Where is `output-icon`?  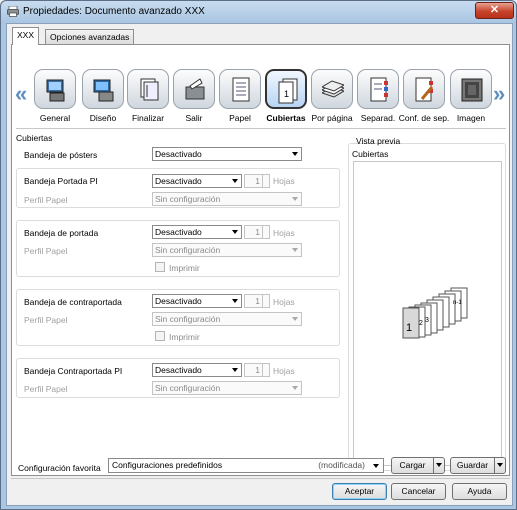 output-icon is located at coordinates (194, 89).